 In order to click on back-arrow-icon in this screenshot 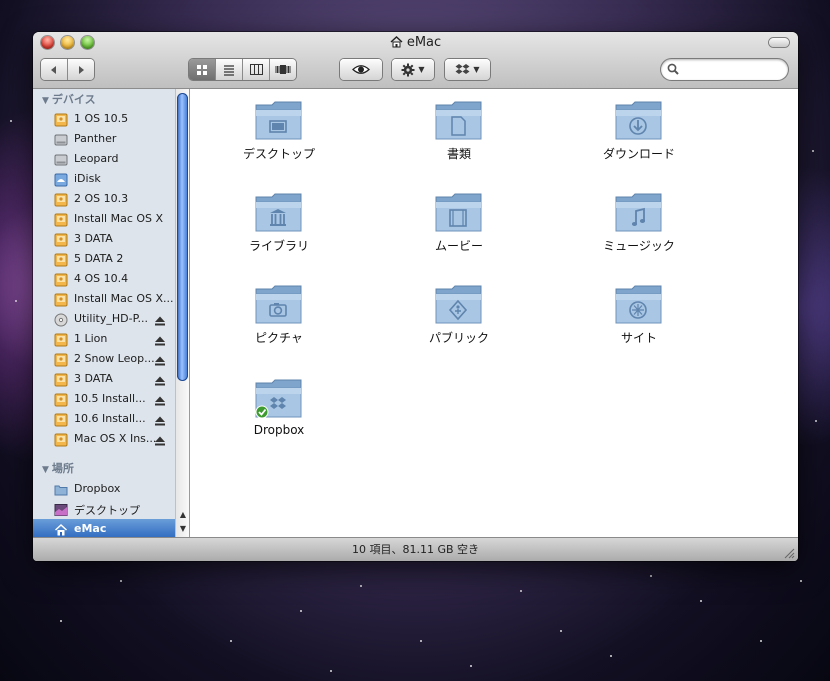, I will do `click(53, 69)`.